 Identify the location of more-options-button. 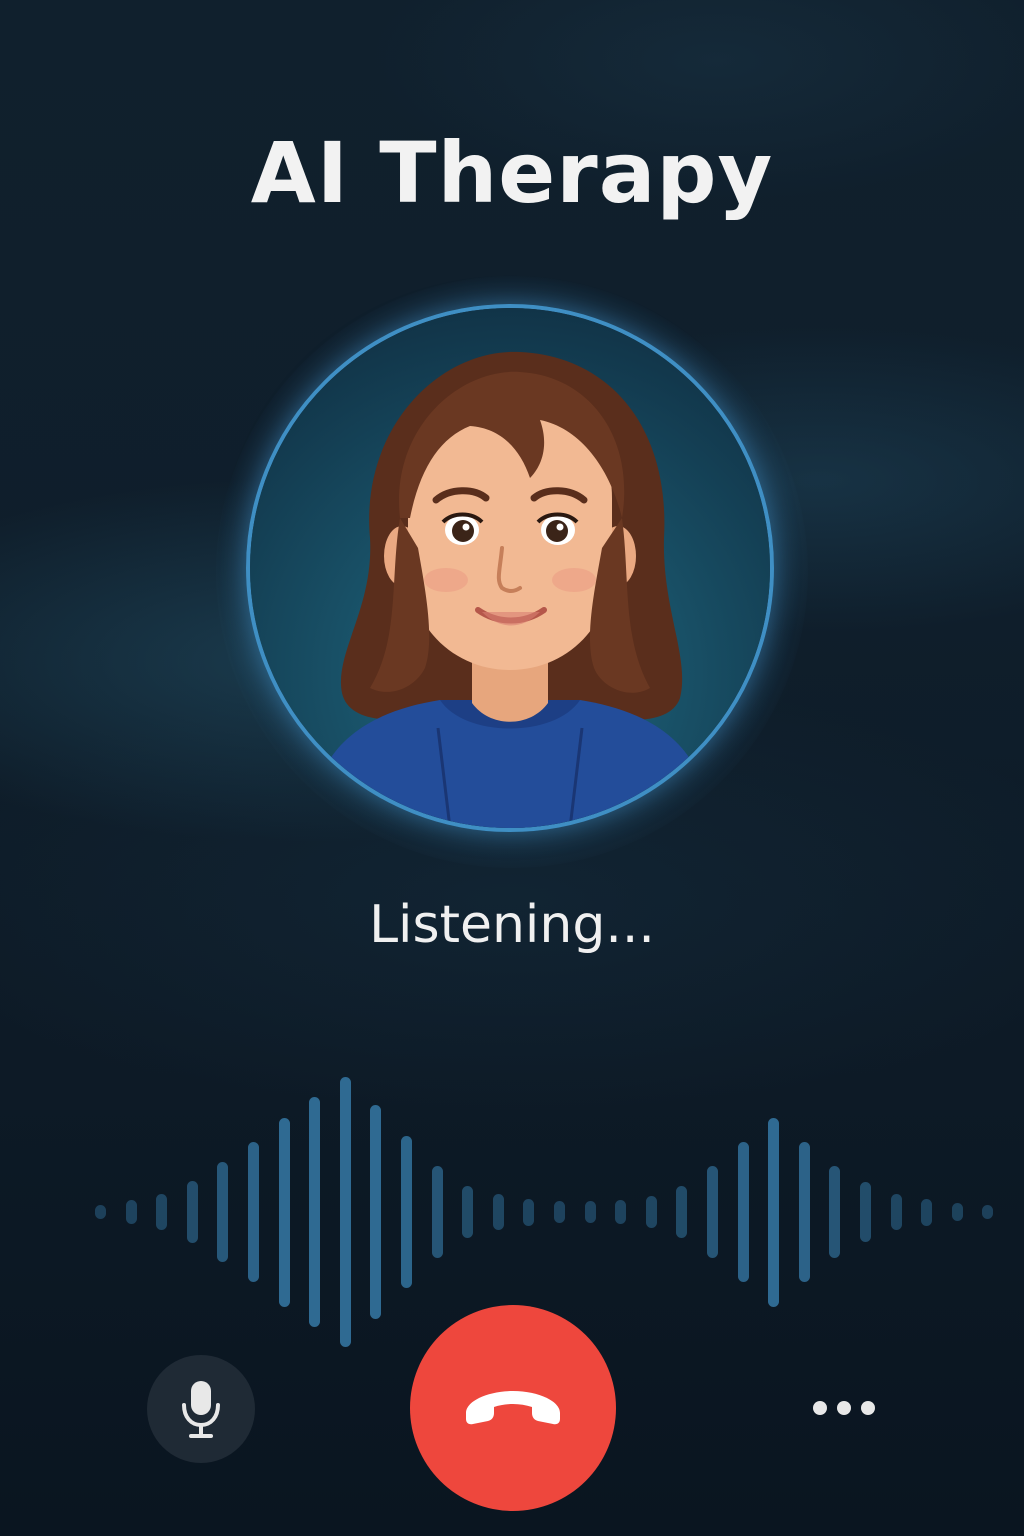
(844, 1408).